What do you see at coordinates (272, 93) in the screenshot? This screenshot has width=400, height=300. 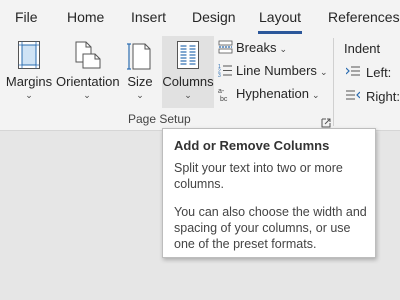 I see `hyphenation-label: Hyphenation` at bounding box center [272, 93].